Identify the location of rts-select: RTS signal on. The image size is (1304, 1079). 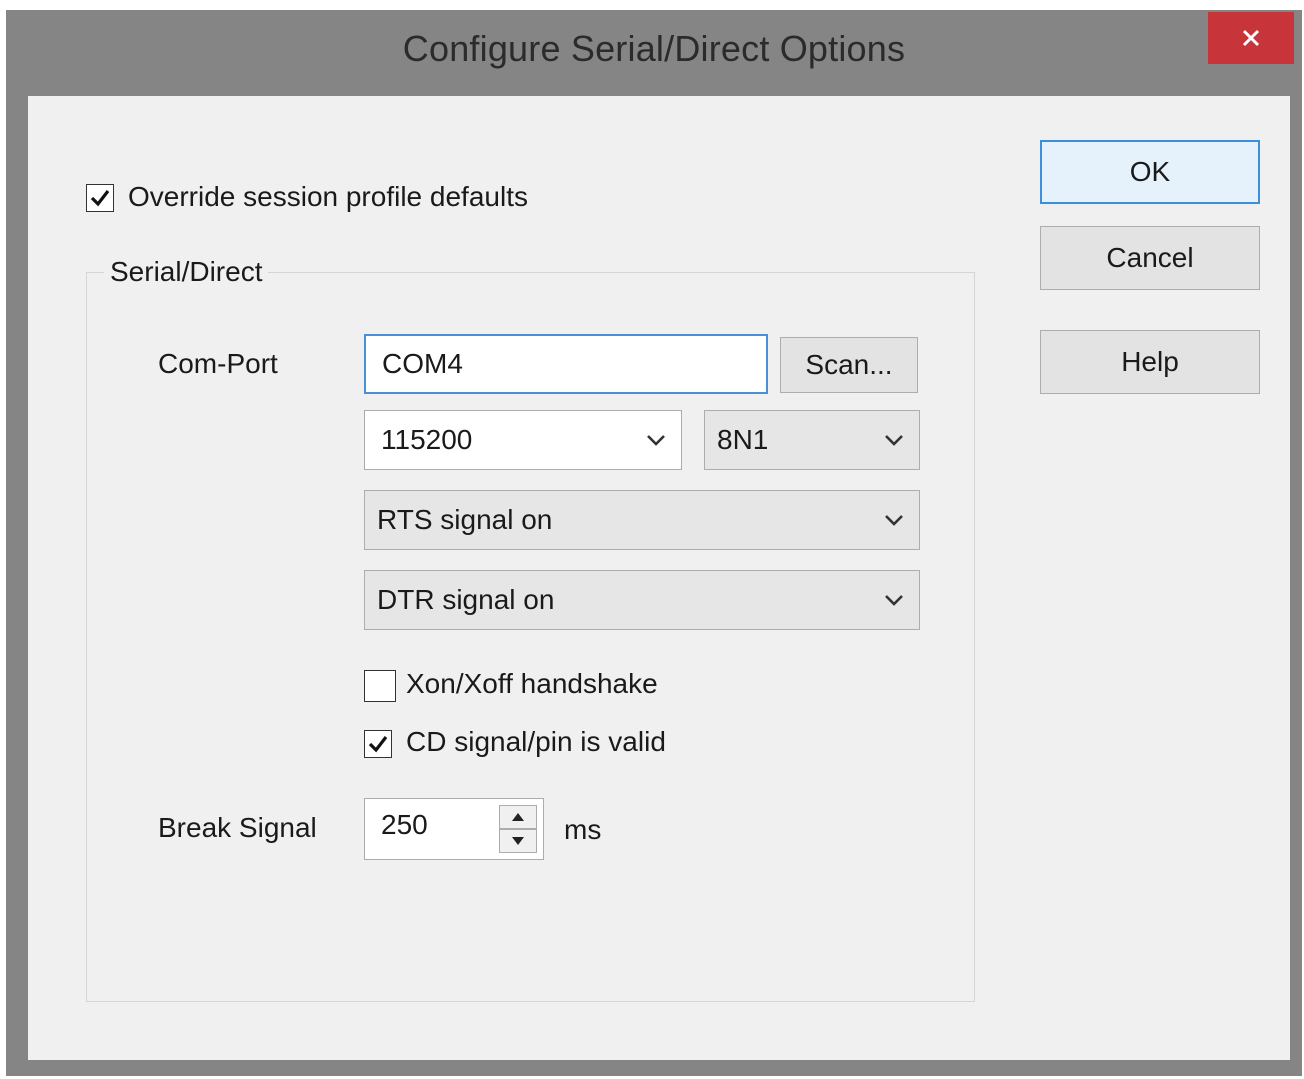
(642, 520).